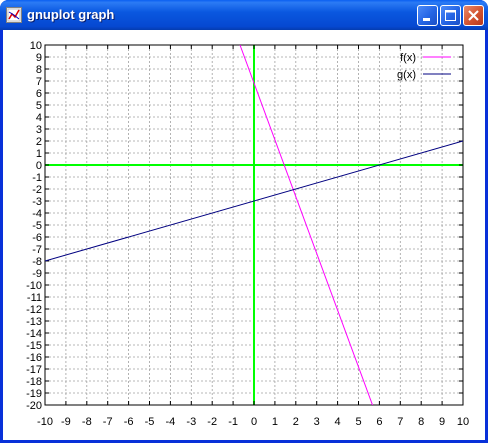 Image resolution: width=488 pixels, height=443 pixels. I want to click on x-tick-label: 2, so click(296, 422).